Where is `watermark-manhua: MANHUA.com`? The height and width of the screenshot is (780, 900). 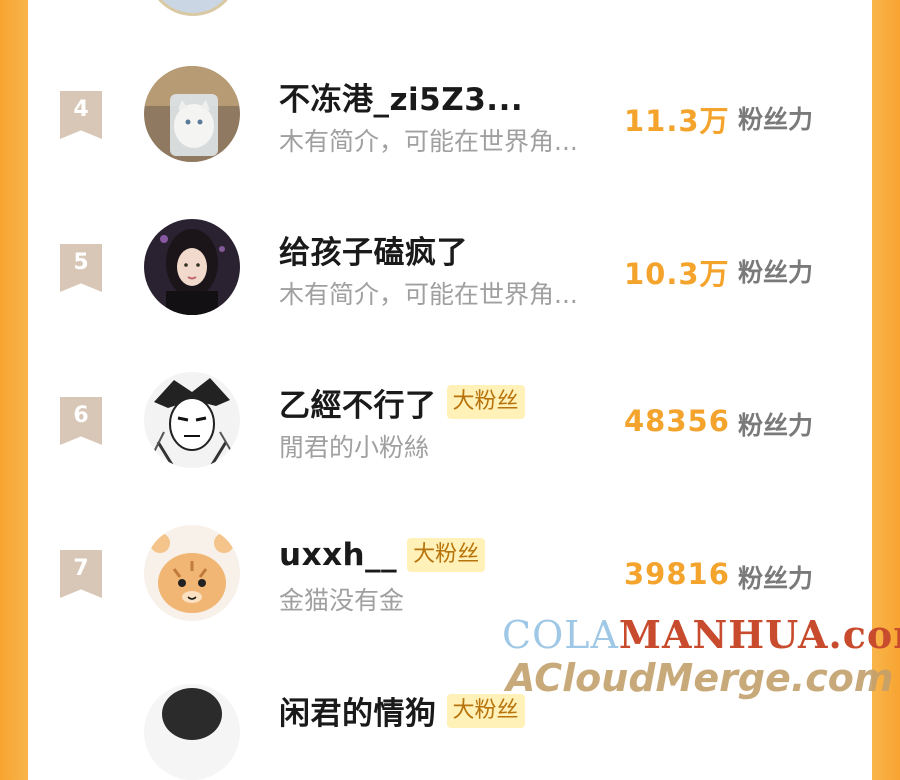
watermark-manhua: MANHUA.com is located at coordinates (759, 634).